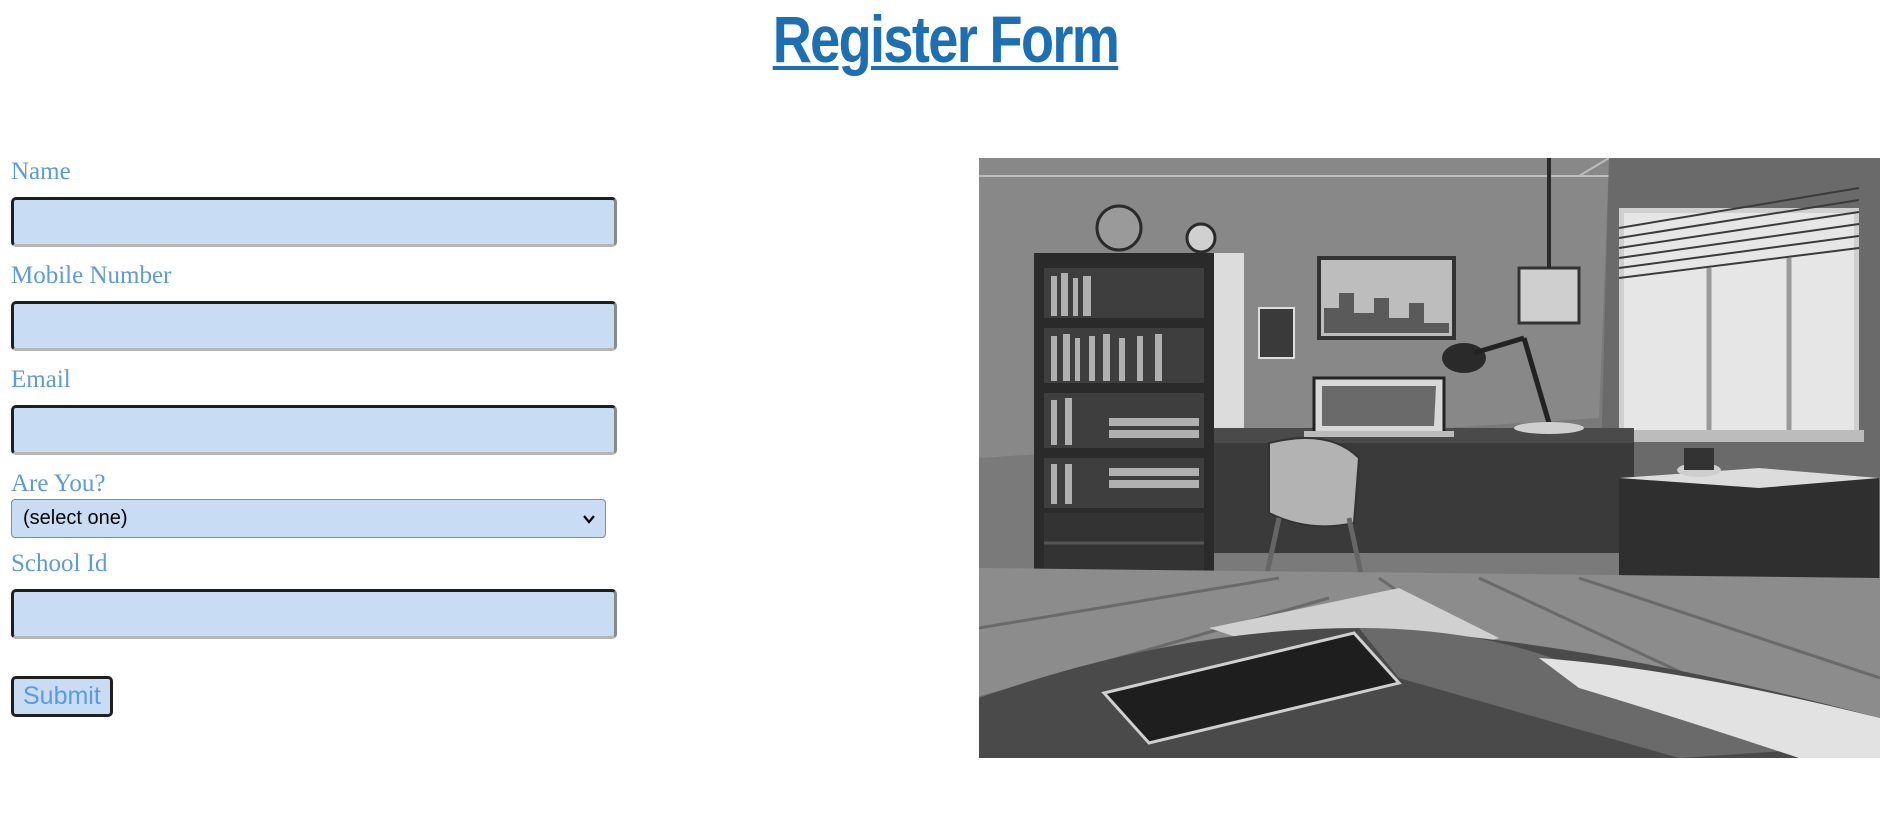 Image resolution: width=1891 pixels, height=824 pixels. I want to click on email-label: Email, so click(41, 379).